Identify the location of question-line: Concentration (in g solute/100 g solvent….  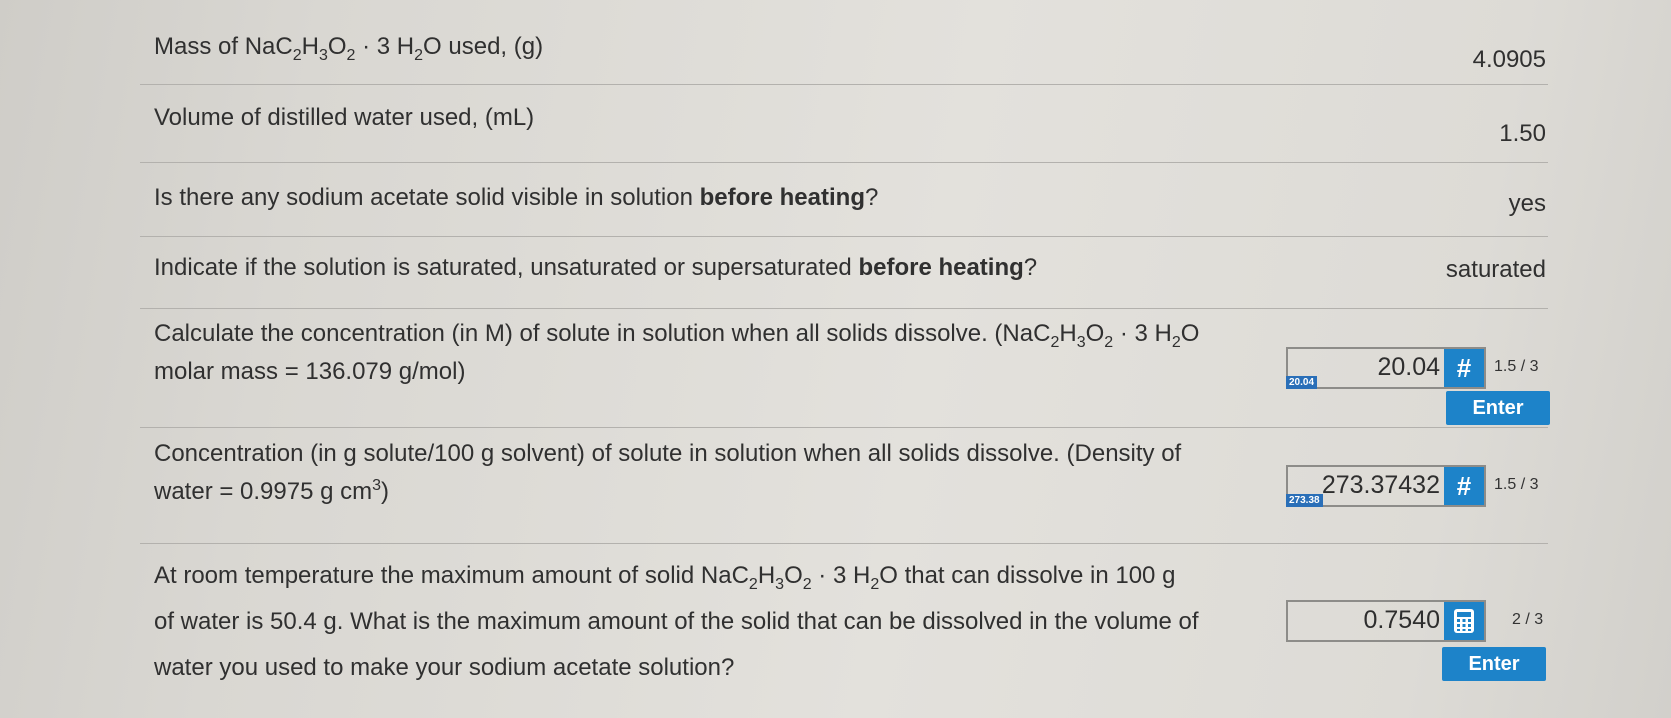
(668, 453).